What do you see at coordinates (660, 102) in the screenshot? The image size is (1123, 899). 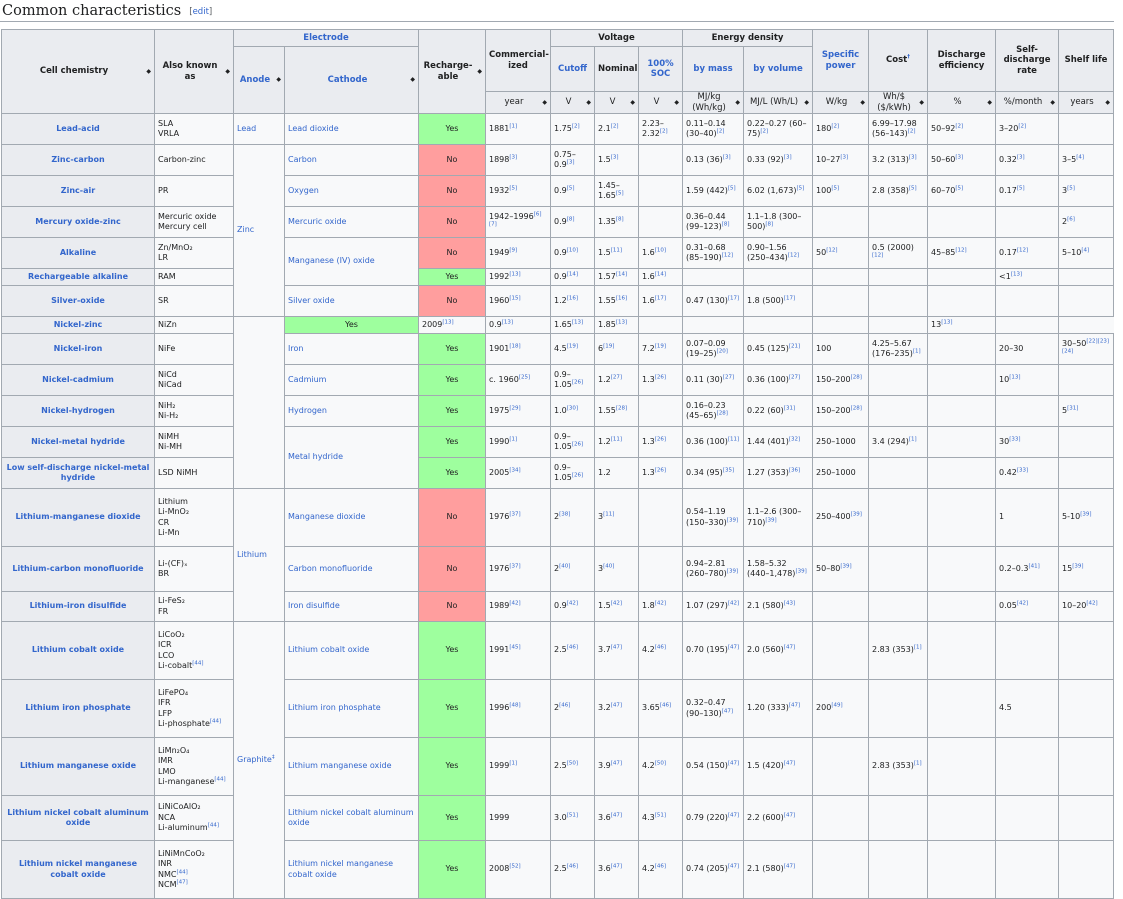 I see `unit-soc: V` at bounding box center [660, 102].